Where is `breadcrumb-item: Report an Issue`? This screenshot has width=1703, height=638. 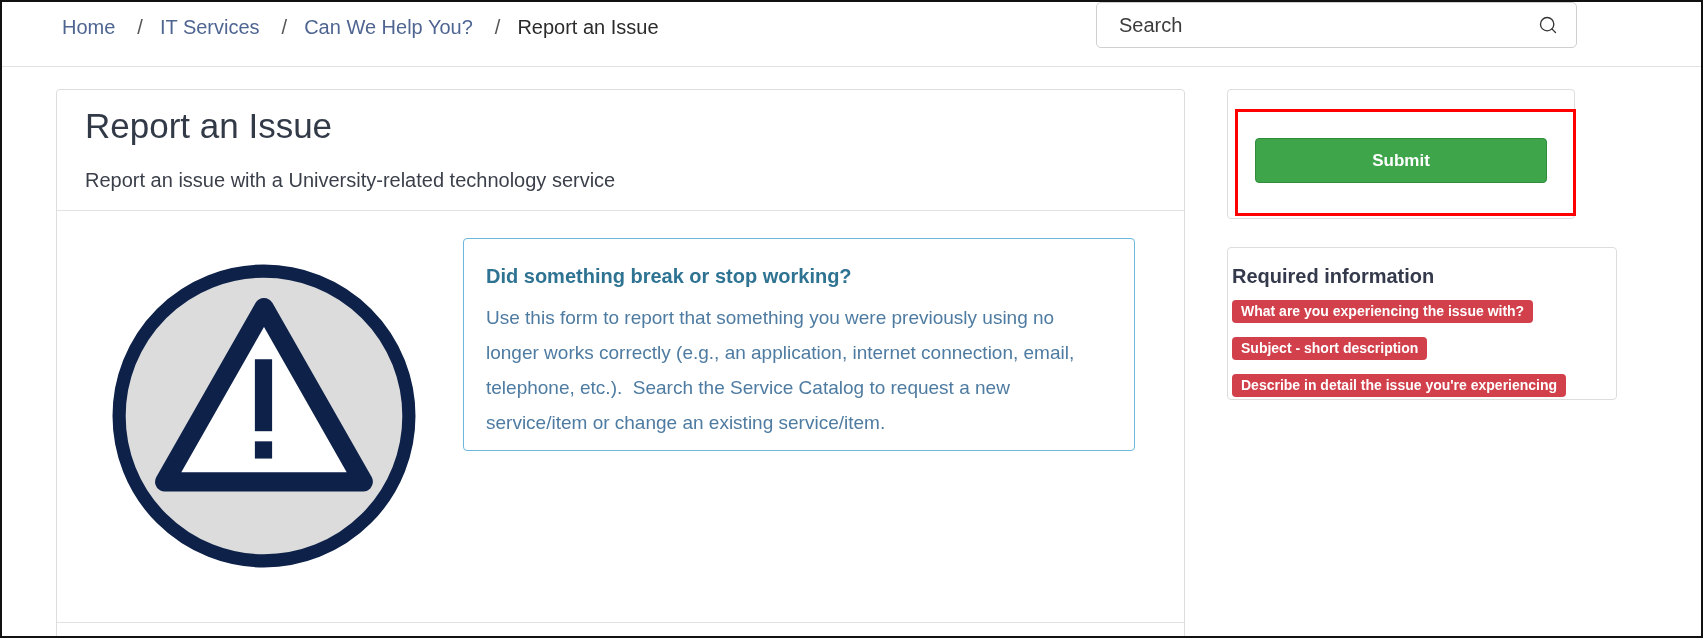
breadcrumb-item: Report an Issue is located at coordinates (588, 27).